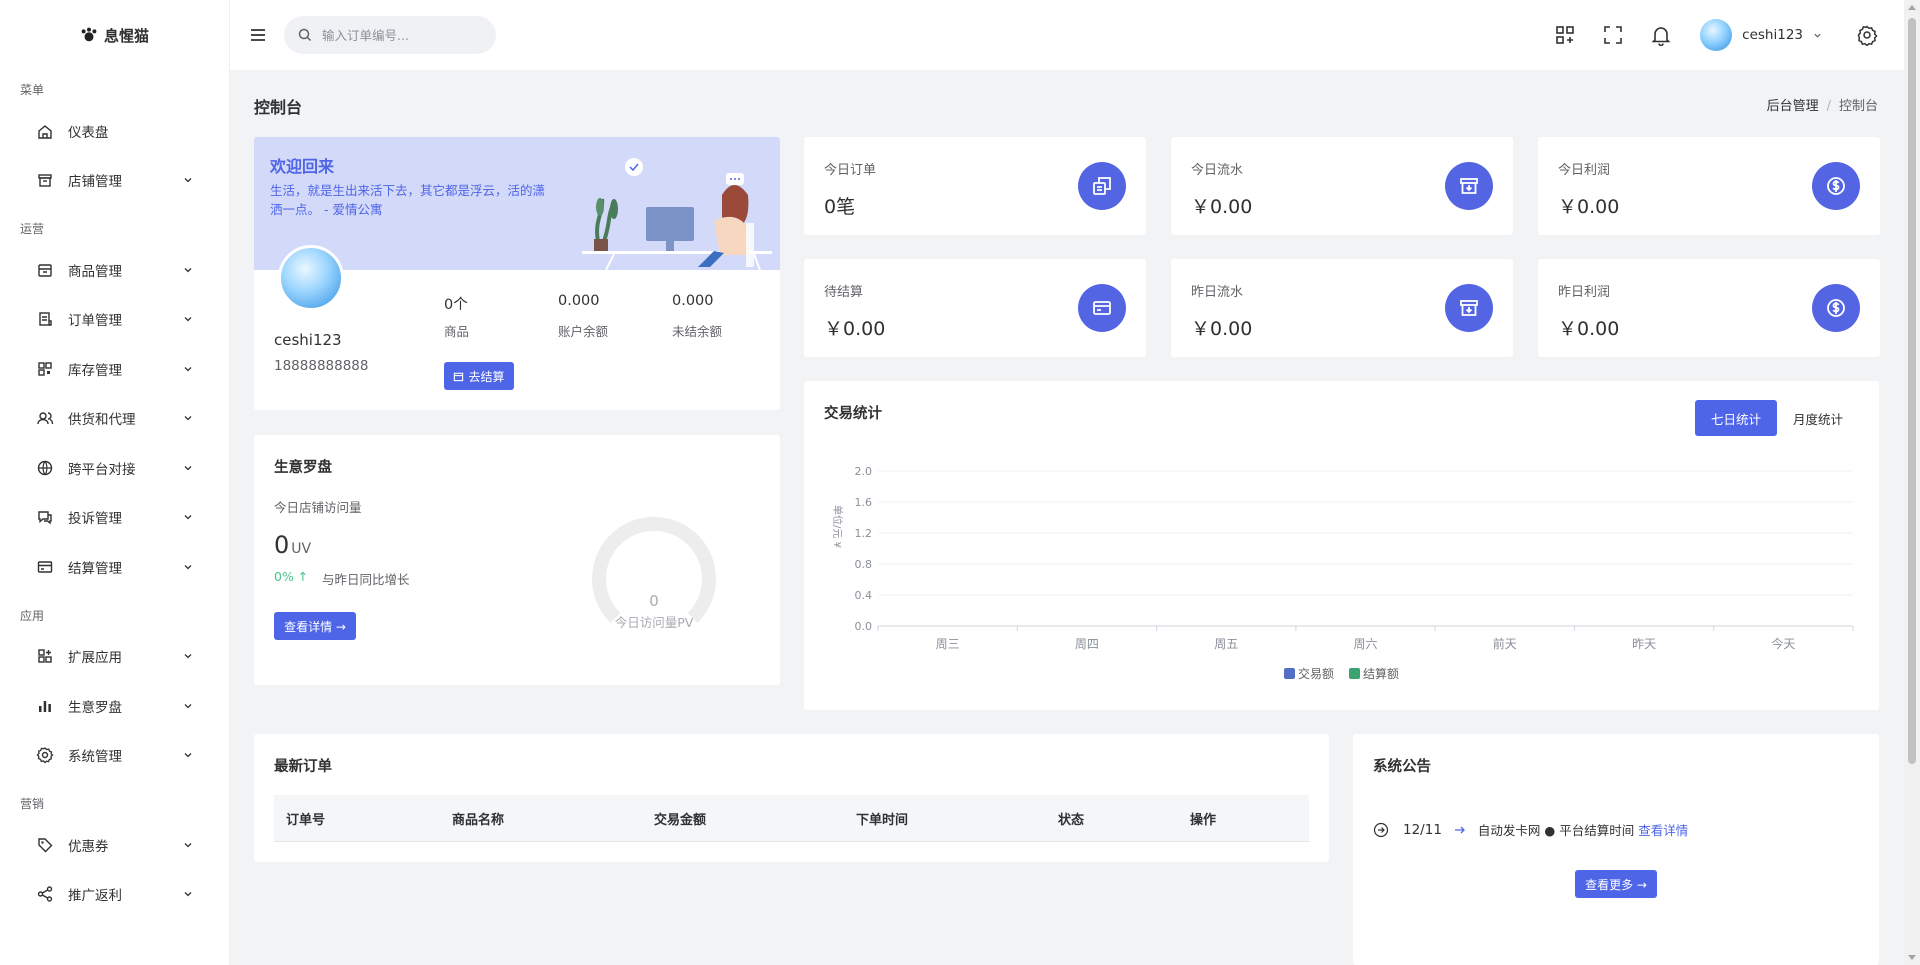 This screenshot has height=965, width=1920. What do you see at coordinates (1203, 820) in the screenshot?
I see `col-actions: 操作` at bounding box center [1203, 820].